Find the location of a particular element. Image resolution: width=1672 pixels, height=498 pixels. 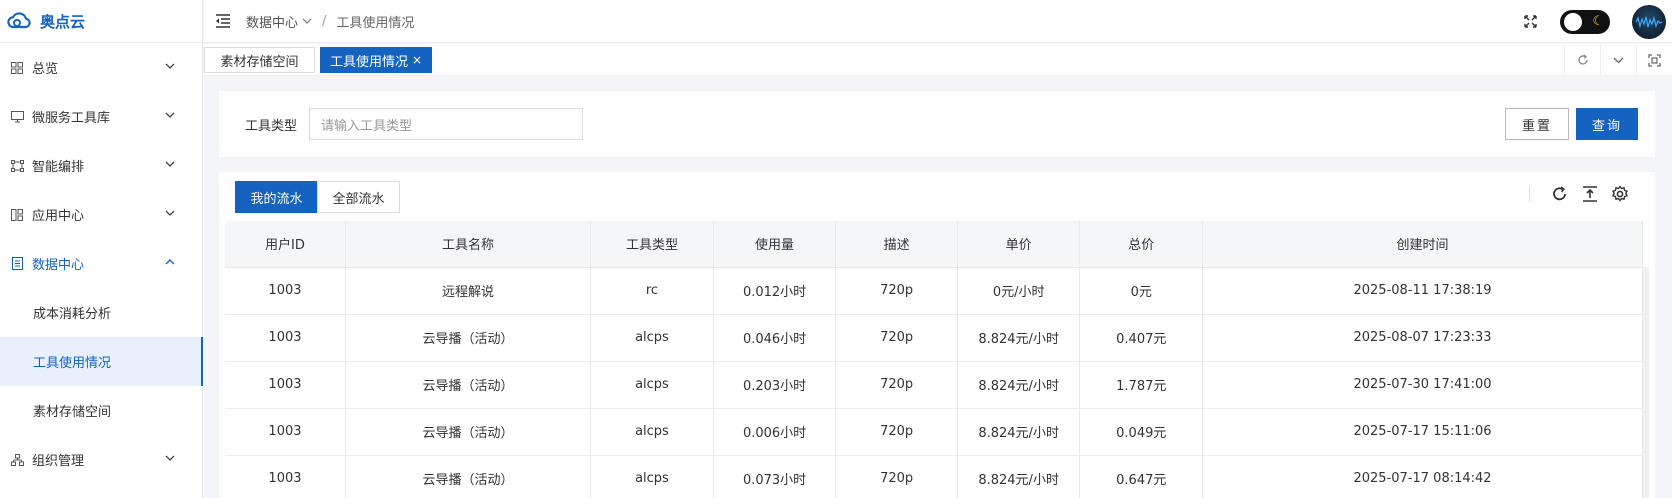

sidebar-subitem-tool-usage: 工具使用情况 is located at coordinates (101, 361).